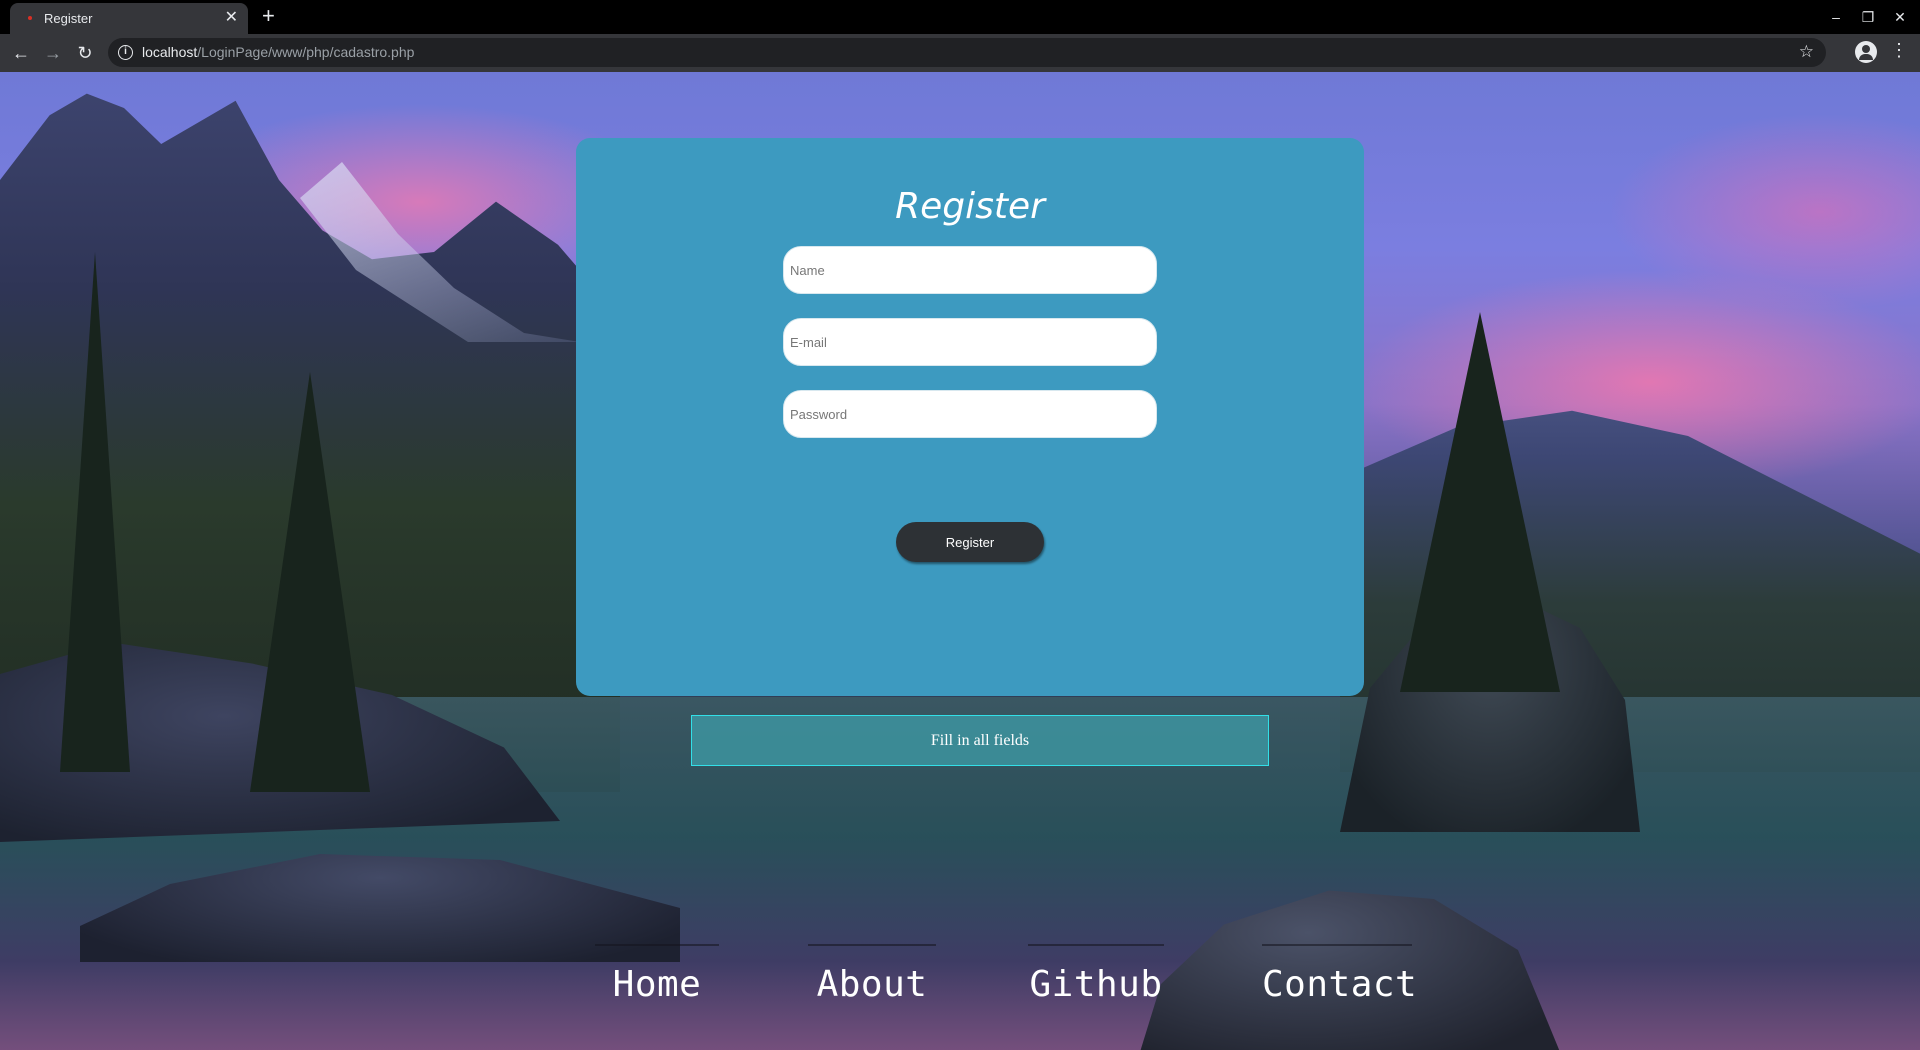 This screenshot has height=1050, width=1920. I want to click on password-input, so click(970, 414).